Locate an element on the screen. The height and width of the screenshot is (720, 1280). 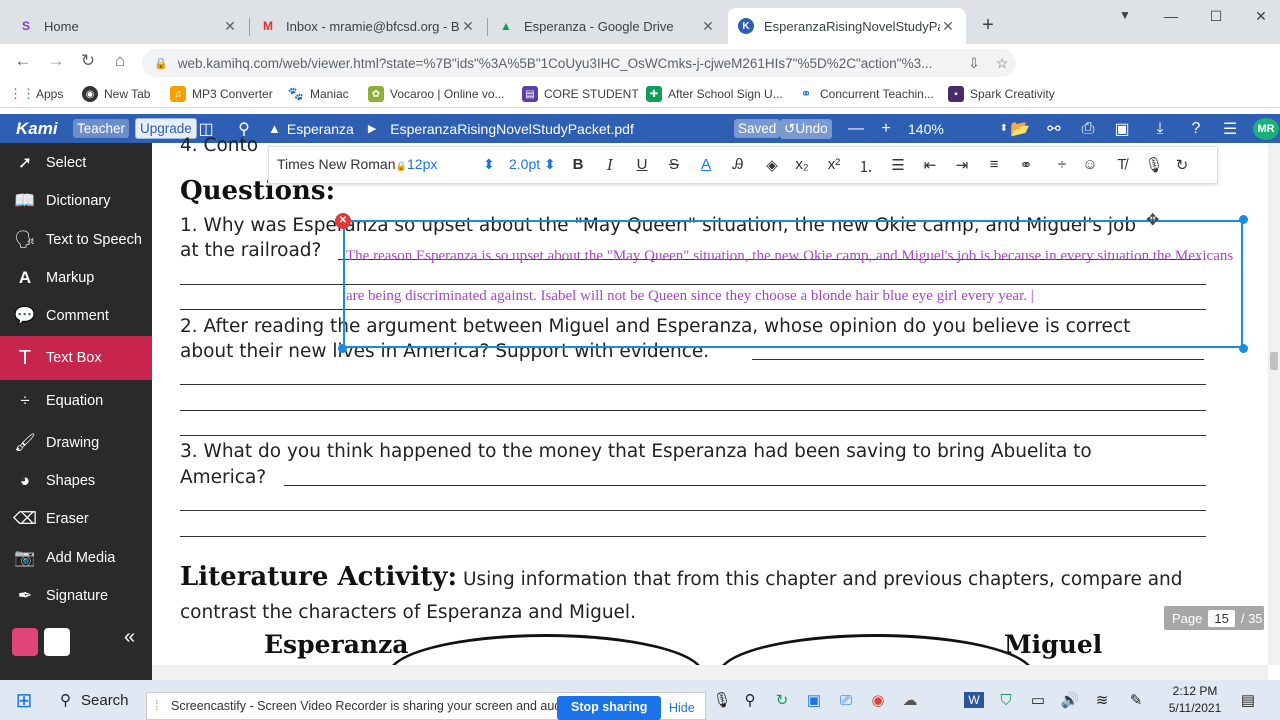
tab-drive: ▲ Esperanza - Google Drive ✕ is located at coordinates (607, 26).